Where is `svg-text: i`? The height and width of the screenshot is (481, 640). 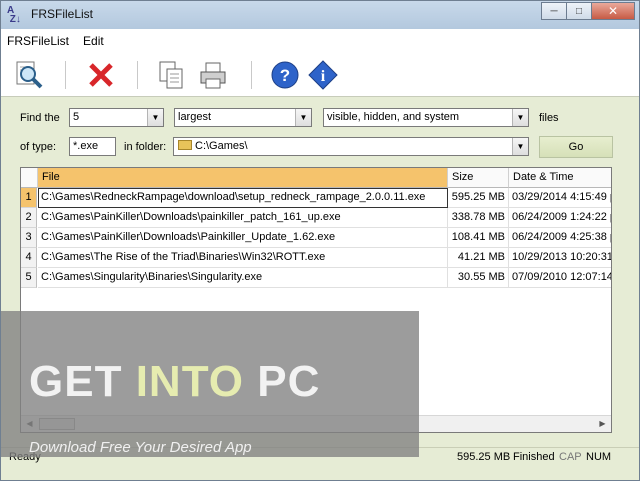 svg-text: i is located at coordinates (323, 76).